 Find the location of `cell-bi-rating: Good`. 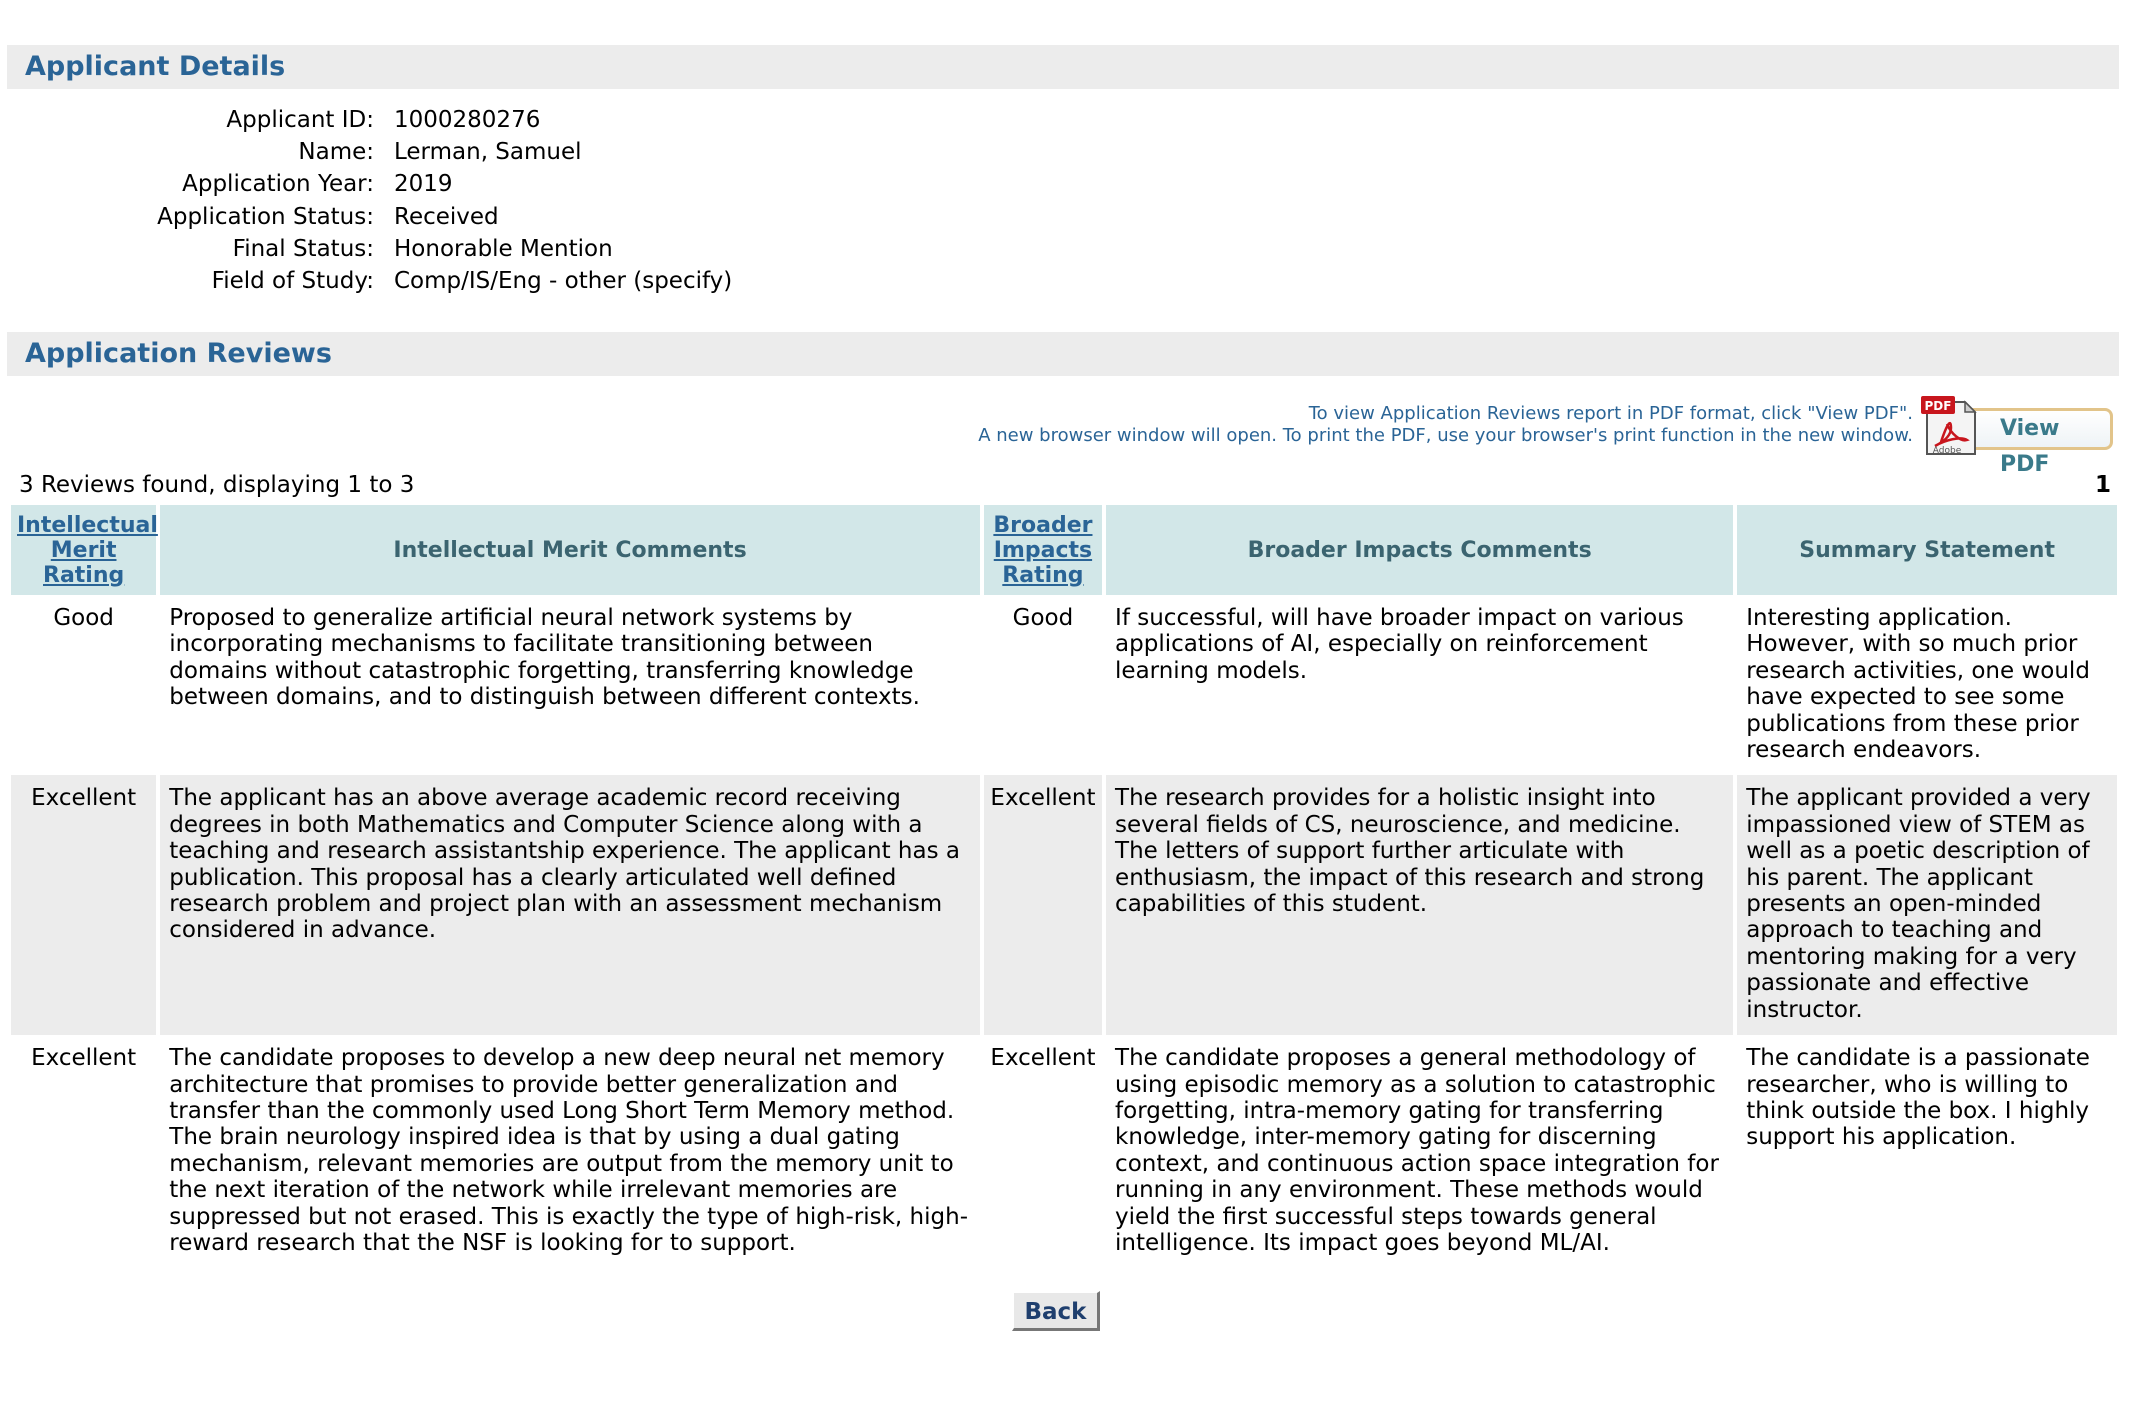

cell-bi-rating: Good is located at coordinates (1043, 618).